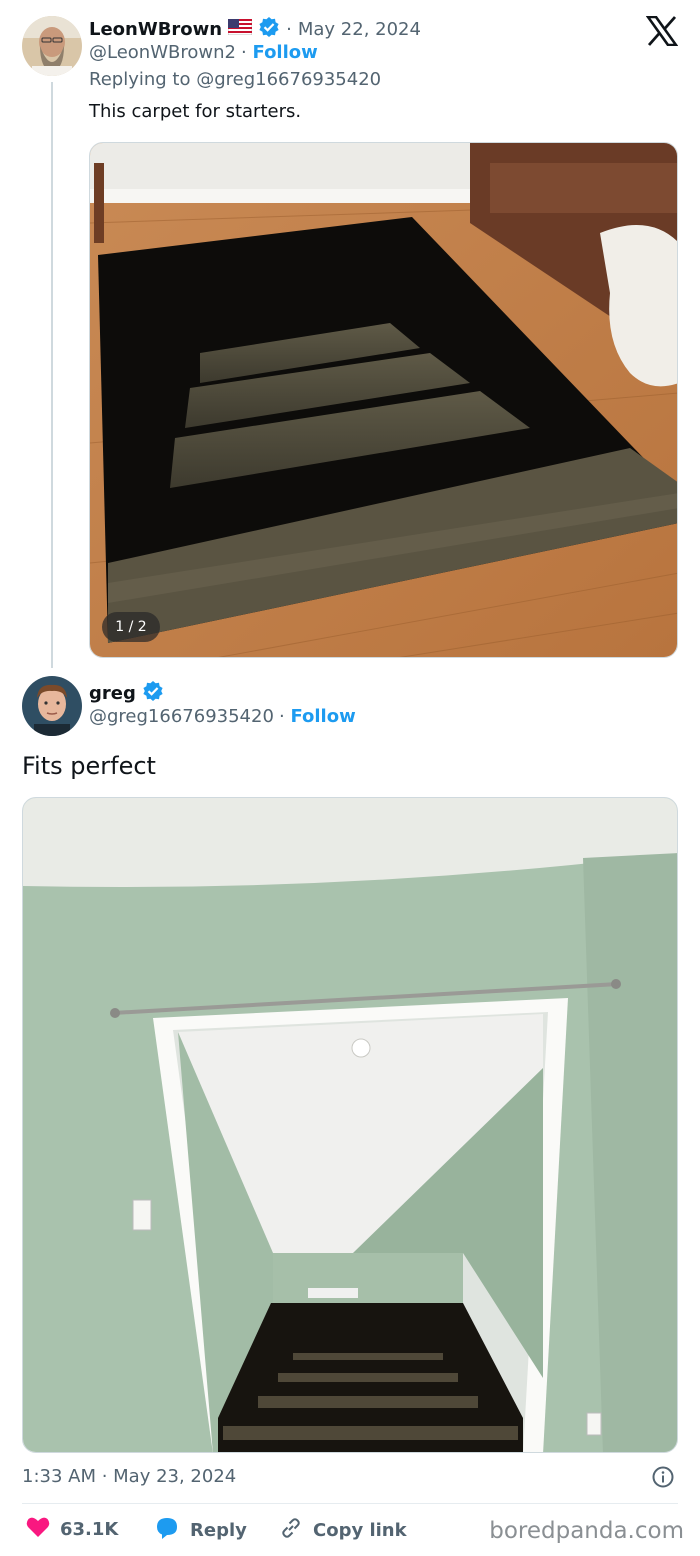 The height and width of the screenshot is (1556, 700). I want to click on reply-bubble-icon, so click(167, 1530).